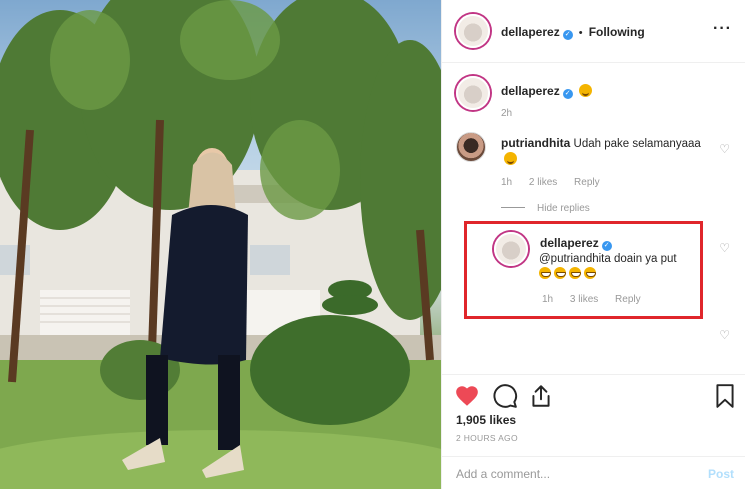 This screenshot has width=745, height=489. What do you see at coordinates (487, 438) in the screenshot?
I see `post-timestamp: 2 HOURS AGO` at bounding box center [487, 438].